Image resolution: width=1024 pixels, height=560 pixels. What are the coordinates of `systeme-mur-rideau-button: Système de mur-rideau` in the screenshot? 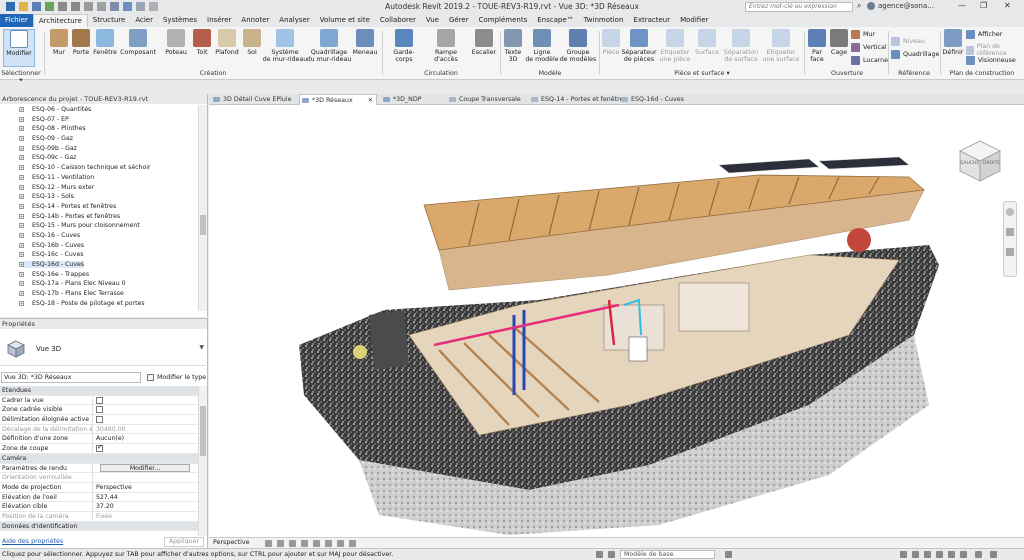 It's located at (285, 46).